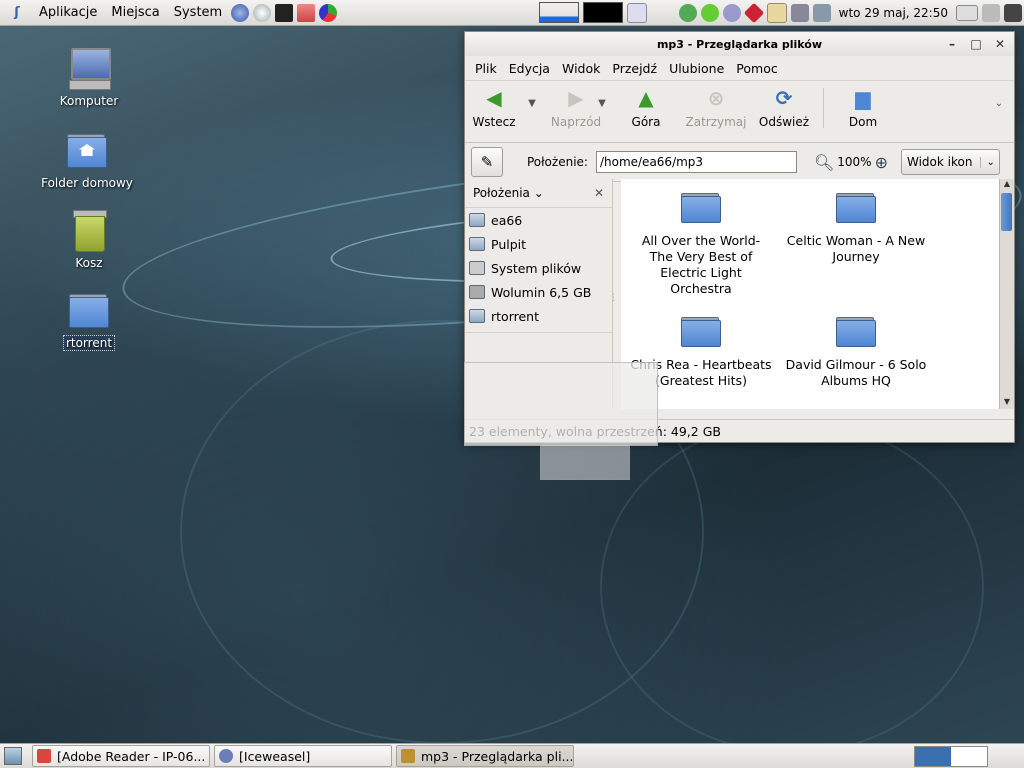 This screenshot has height=768, width=1024. I want to click on messenger-icon, so click(709, 12).